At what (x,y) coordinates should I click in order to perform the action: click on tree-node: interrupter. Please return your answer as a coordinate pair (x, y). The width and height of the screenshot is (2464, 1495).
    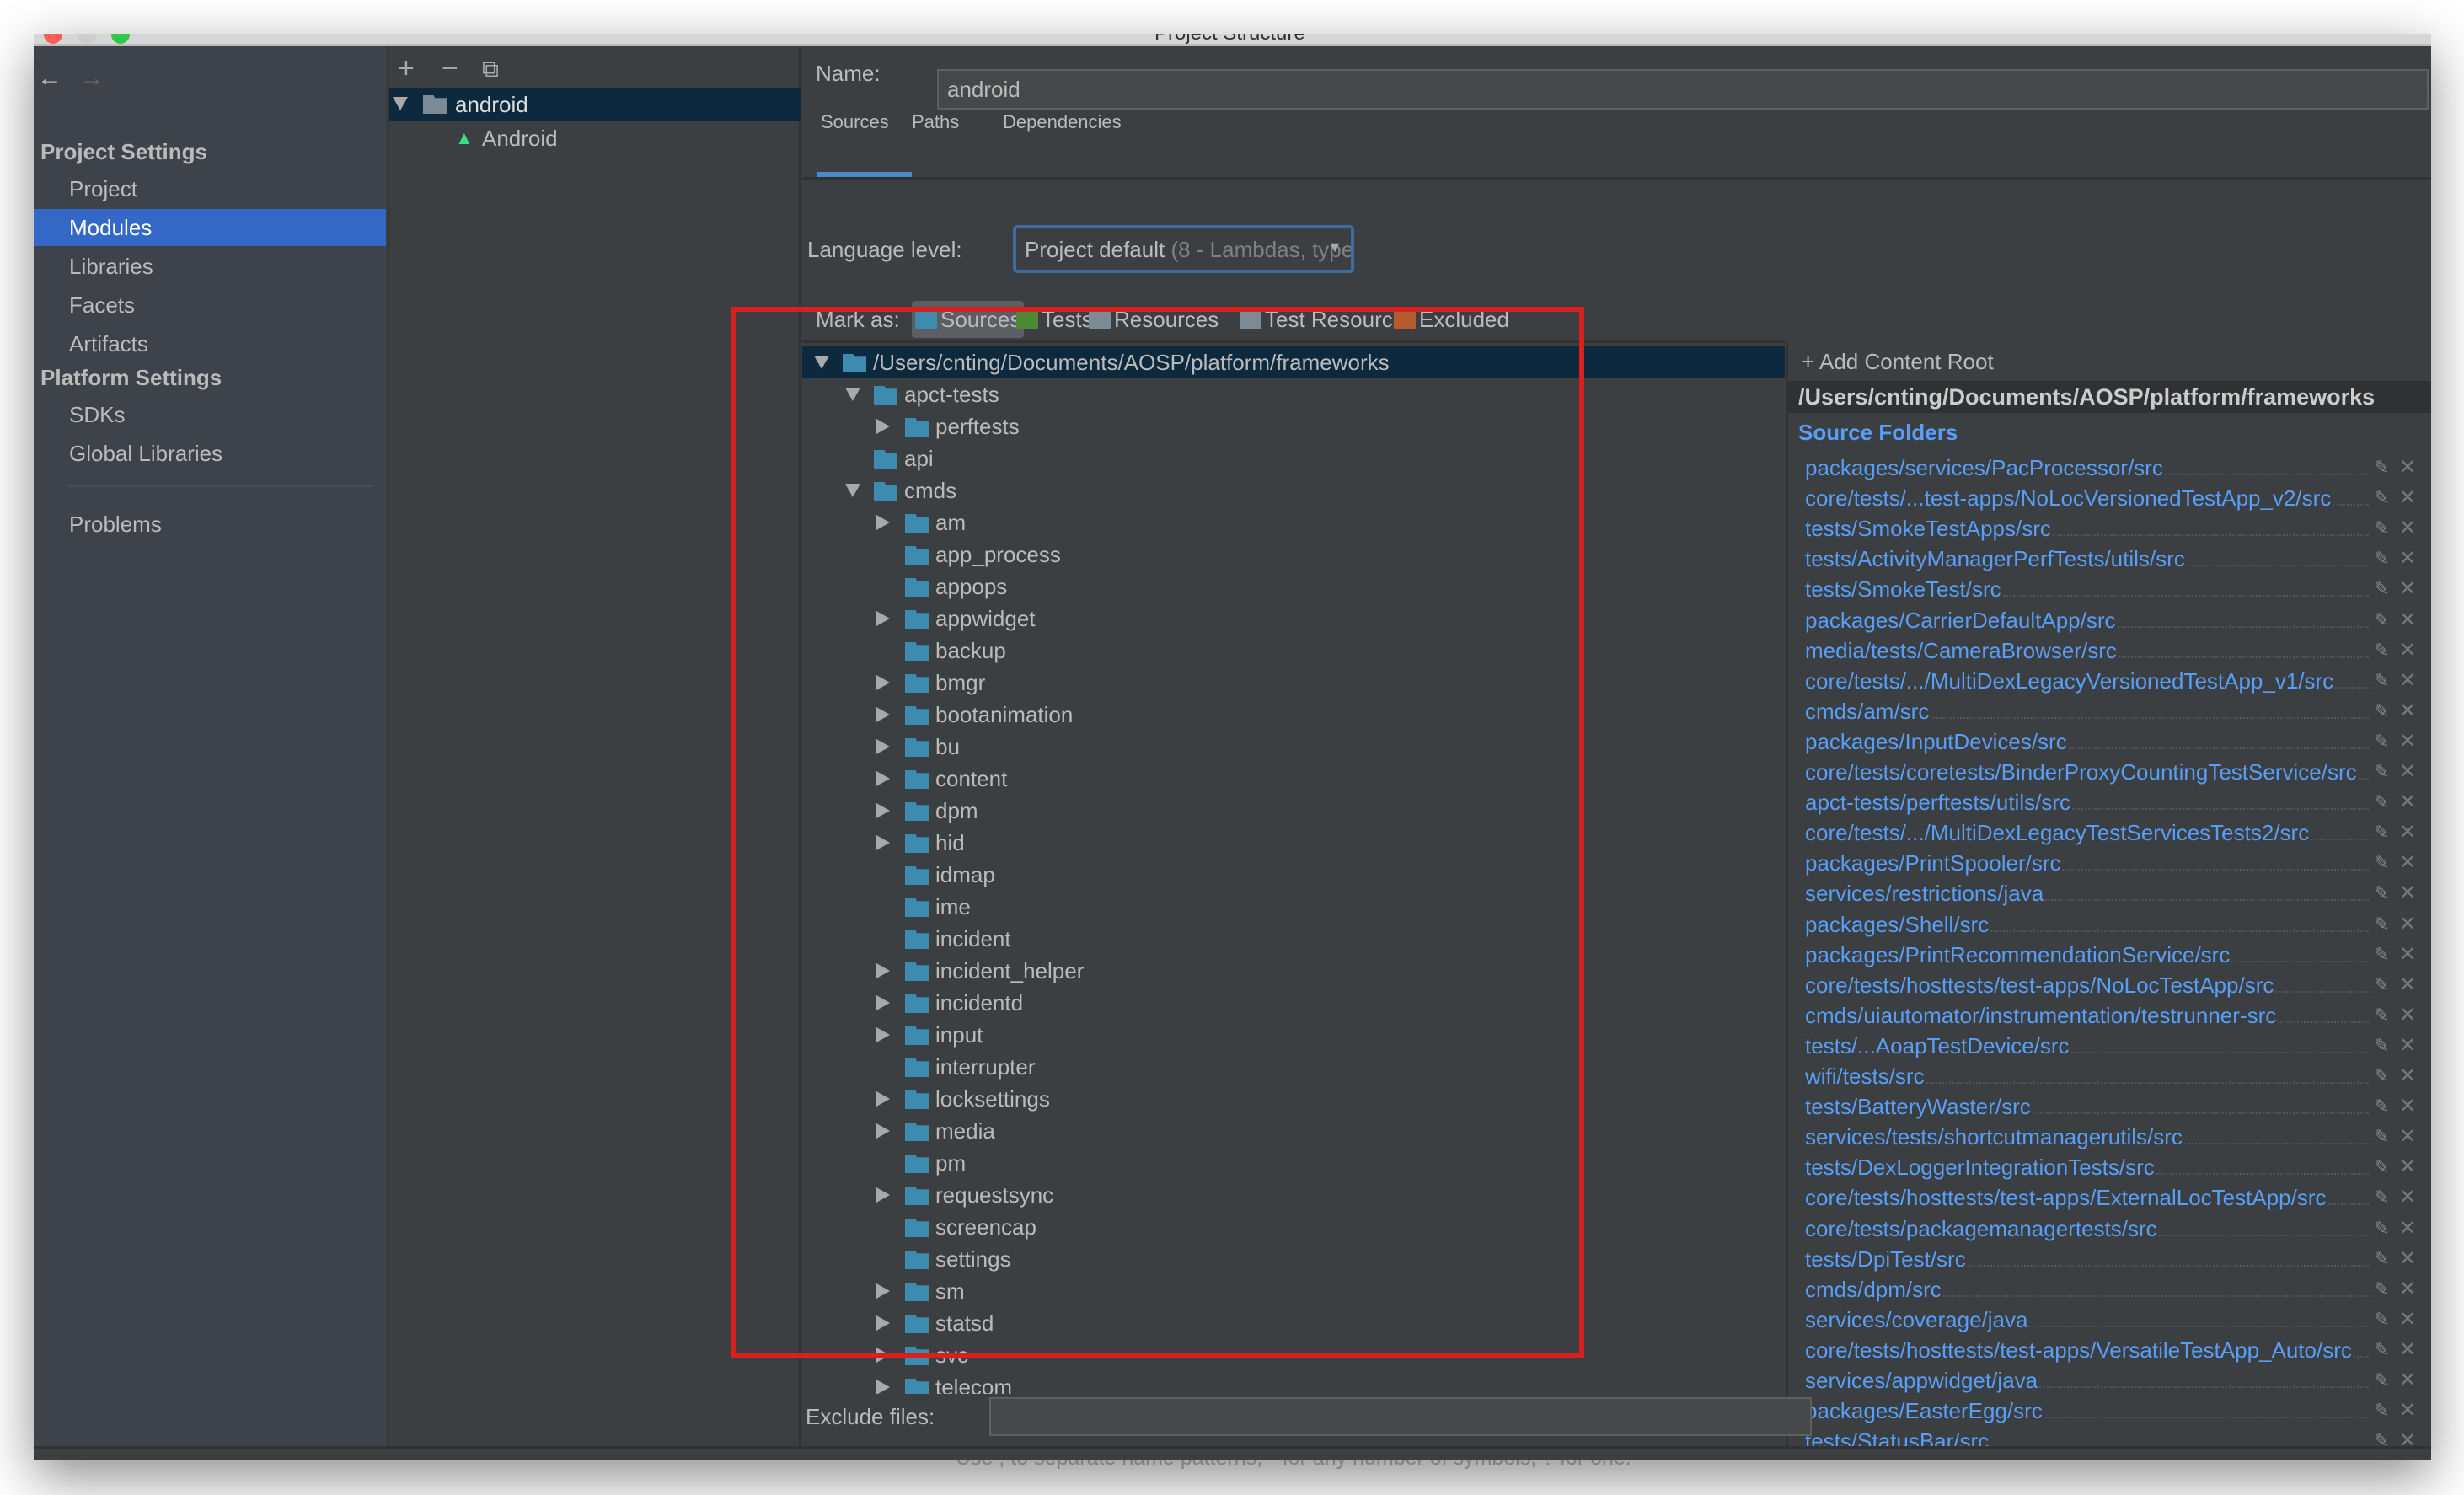
    Looking at the image, I should click on (1293, 1067).